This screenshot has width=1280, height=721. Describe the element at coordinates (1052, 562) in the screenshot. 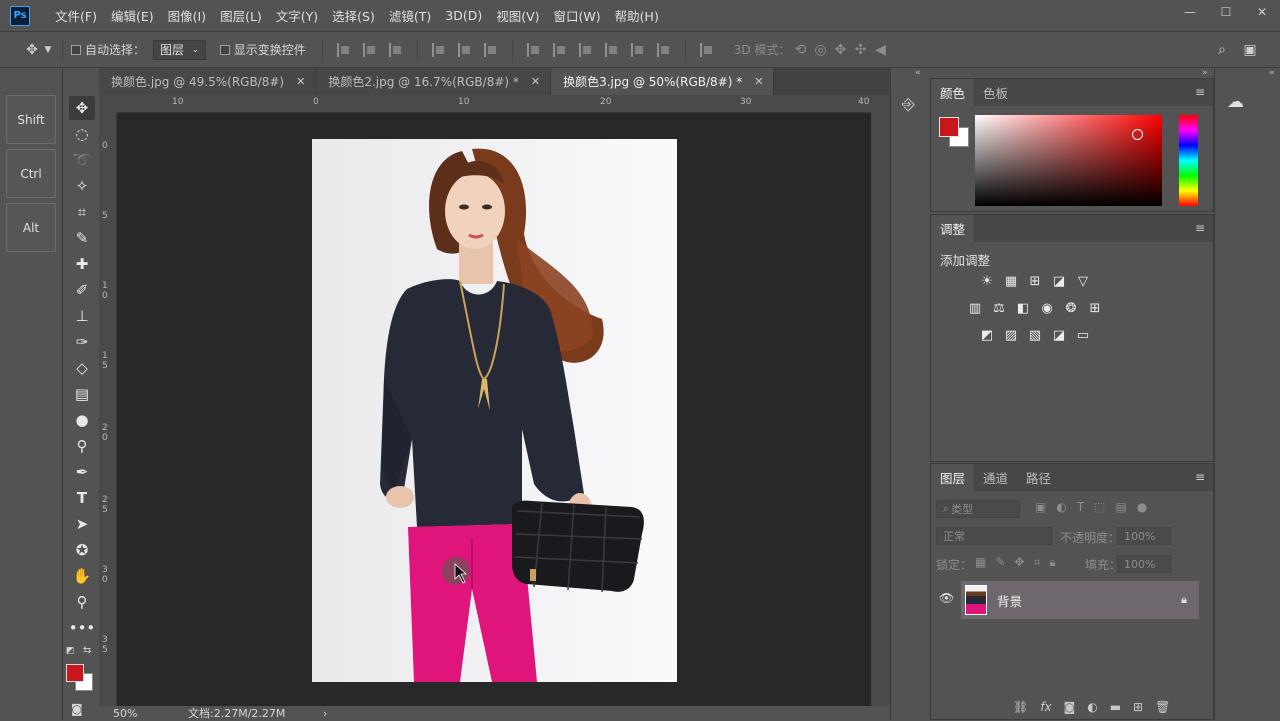

I see `lock-all-icon: 🔒︎` at that location.